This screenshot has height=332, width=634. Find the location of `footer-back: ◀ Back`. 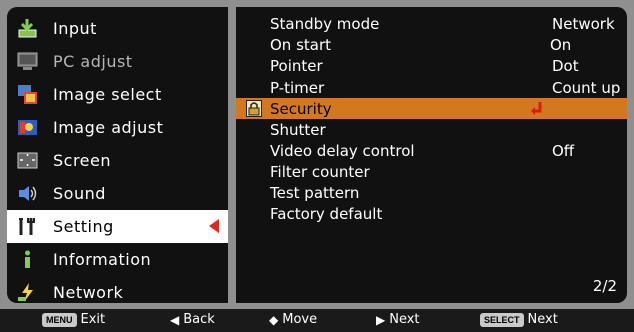

footer-back: ◀ Back is located at coordinates (192, 319).